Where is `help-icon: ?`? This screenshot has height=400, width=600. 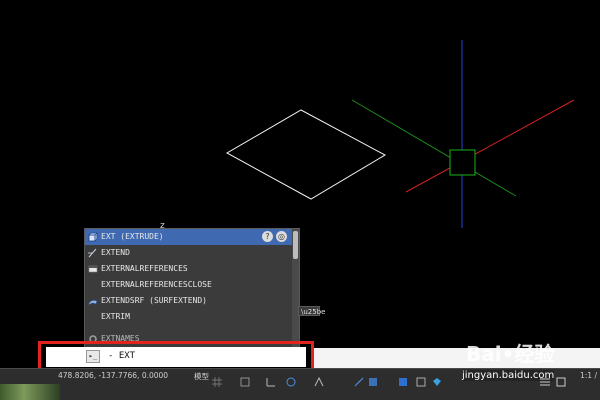 help-icon: ? is located at coordinates (267, 236).